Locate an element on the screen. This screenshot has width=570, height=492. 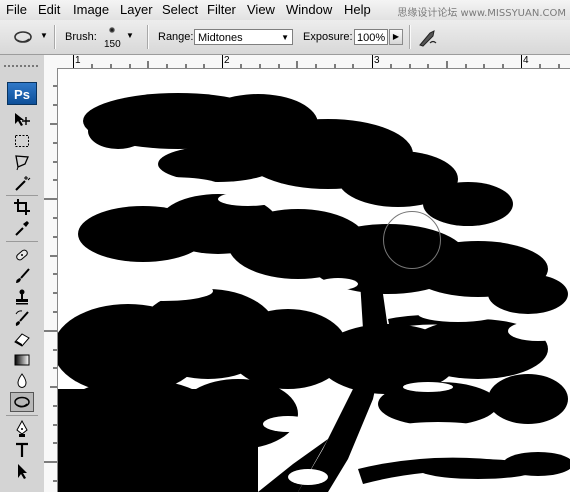
healing-brush-icon is located at coordinates (22, 255).